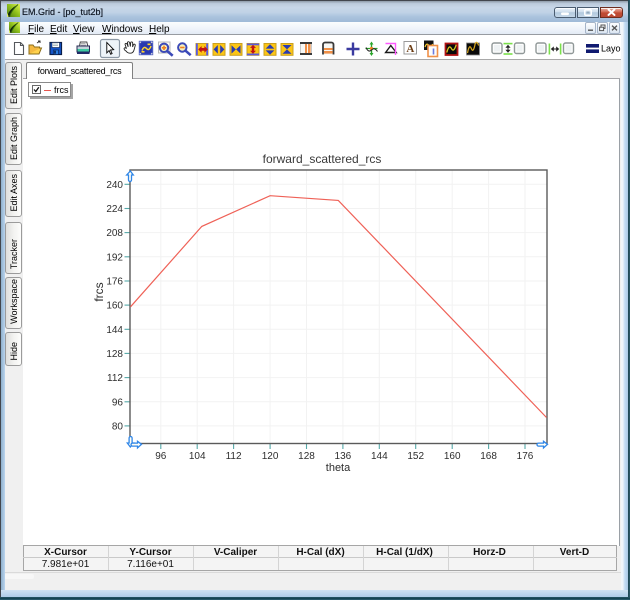 The height and width of the screenshot is (600, 630). What do you see at coordinates (410, 49) in the screenshot?
I see `svg-text: A` at bounding box center [410, 49].